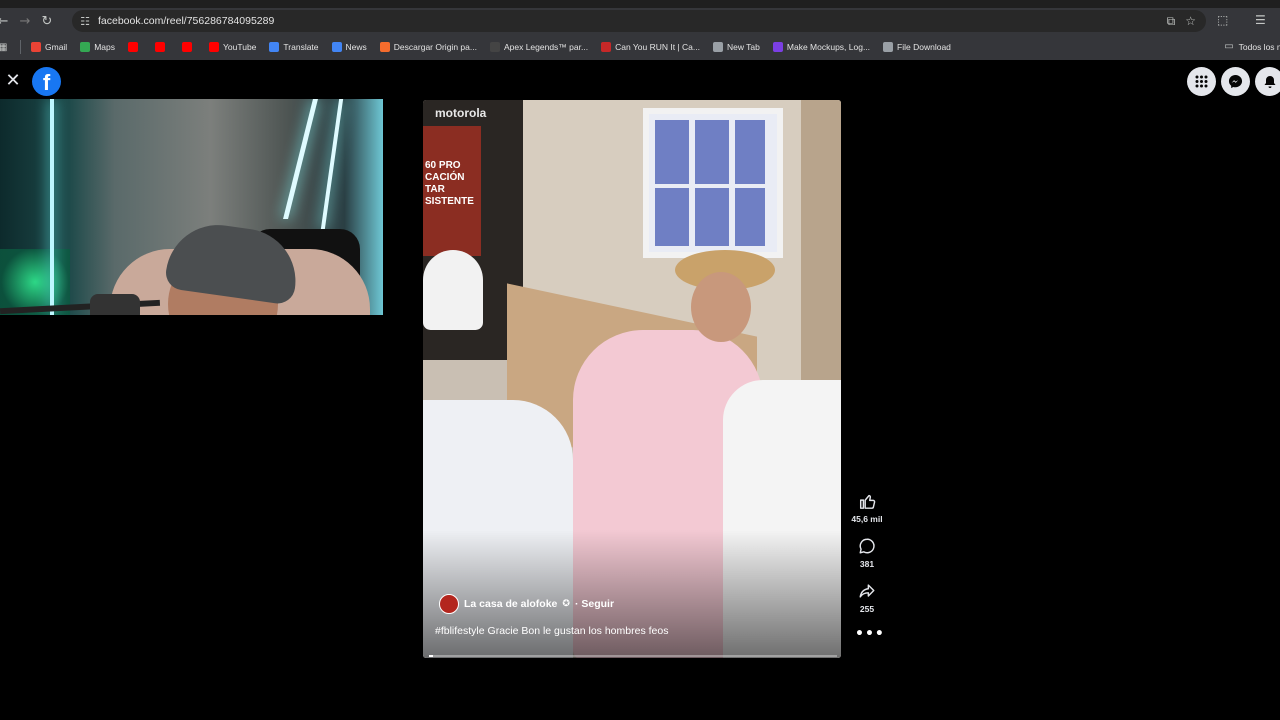 This screenshot has width=1280, height=720. I want to click on site-info-icon: ☷, so click(85, 21).